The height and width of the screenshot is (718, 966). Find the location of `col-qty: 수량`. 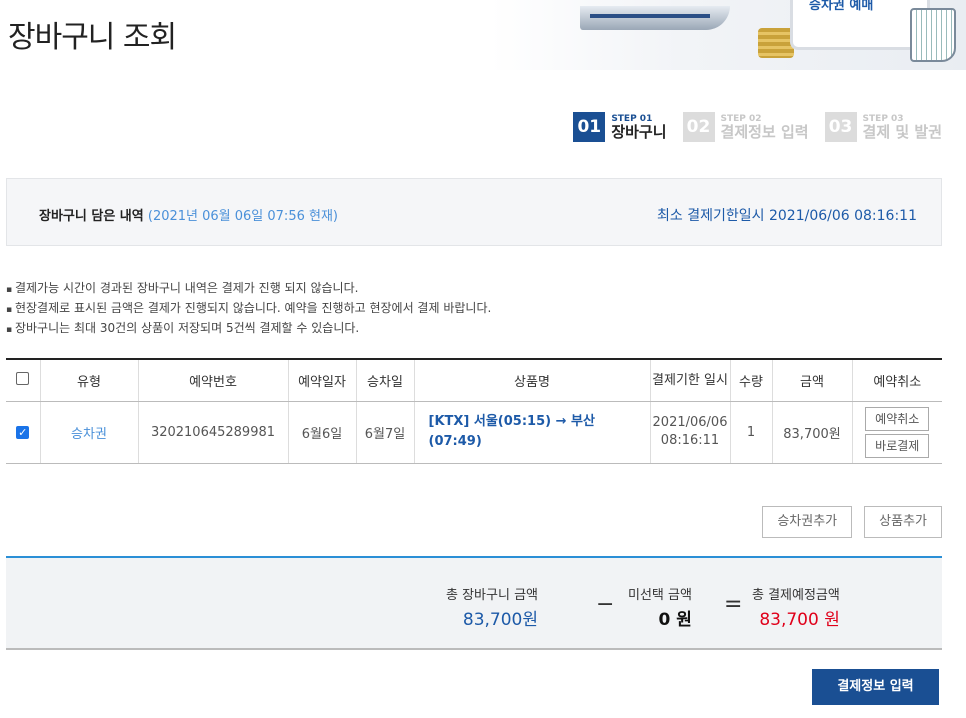

col-qty: 수량 is located at coordinates (751, 380).